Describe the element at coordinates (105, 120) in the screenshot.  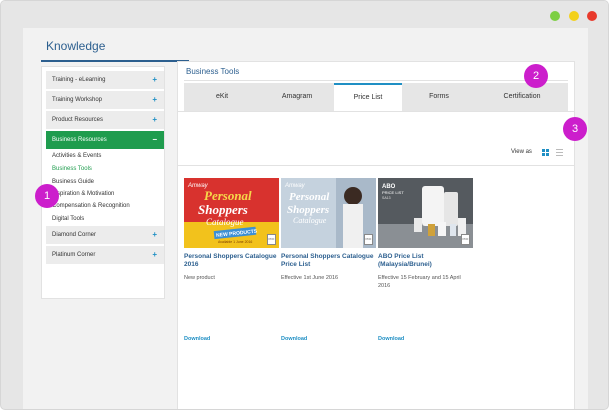
I see `sidebar-item-product-resources: Product Resources +` at that location.